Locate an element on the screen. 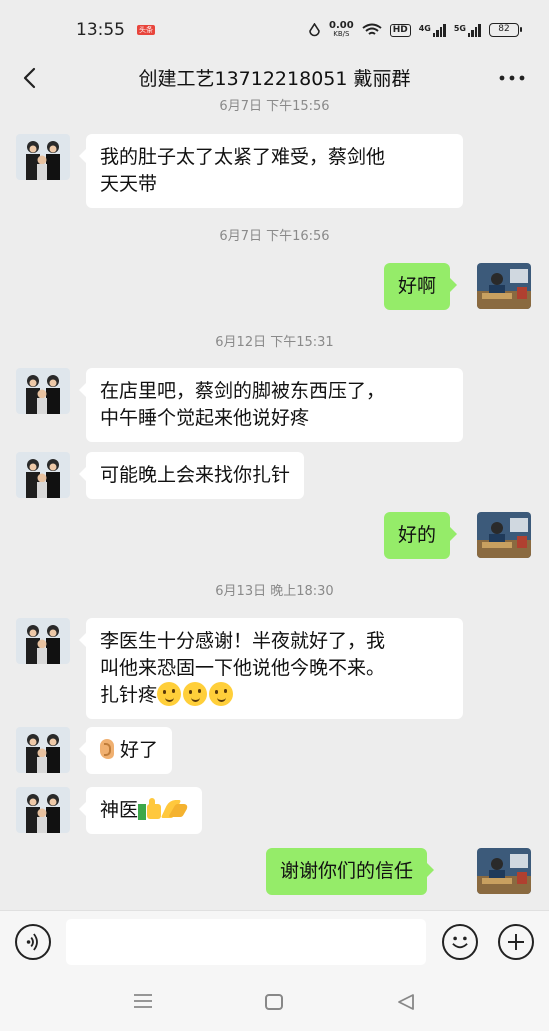 The height and width of the screenshot is (1031, 549). net-speed: 0.00 KB/S is located at coordinates (341, 29).